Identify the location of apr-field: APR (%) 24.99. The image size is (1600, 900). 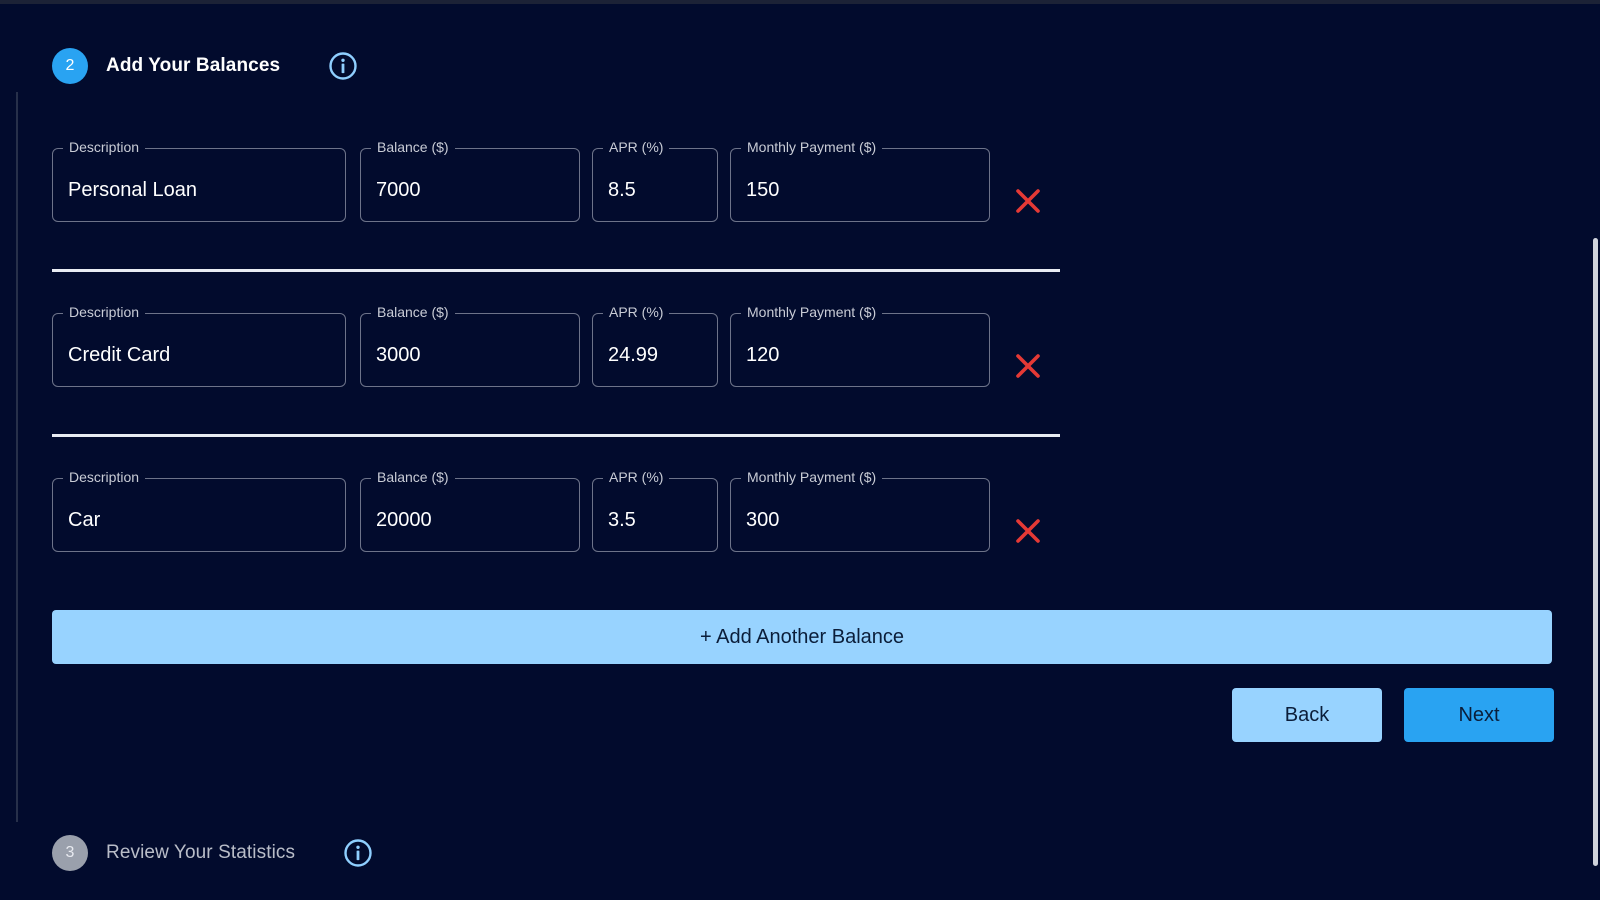
(655, 345).